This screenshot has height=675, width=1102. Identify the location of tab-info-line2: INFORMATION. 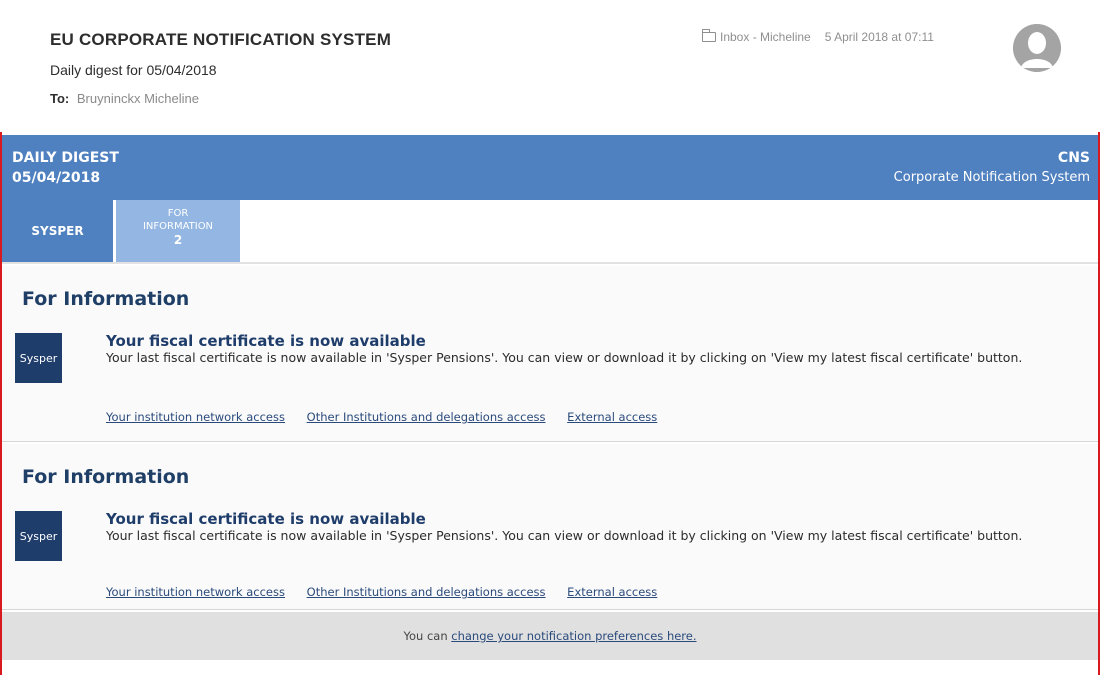
(178, 226).